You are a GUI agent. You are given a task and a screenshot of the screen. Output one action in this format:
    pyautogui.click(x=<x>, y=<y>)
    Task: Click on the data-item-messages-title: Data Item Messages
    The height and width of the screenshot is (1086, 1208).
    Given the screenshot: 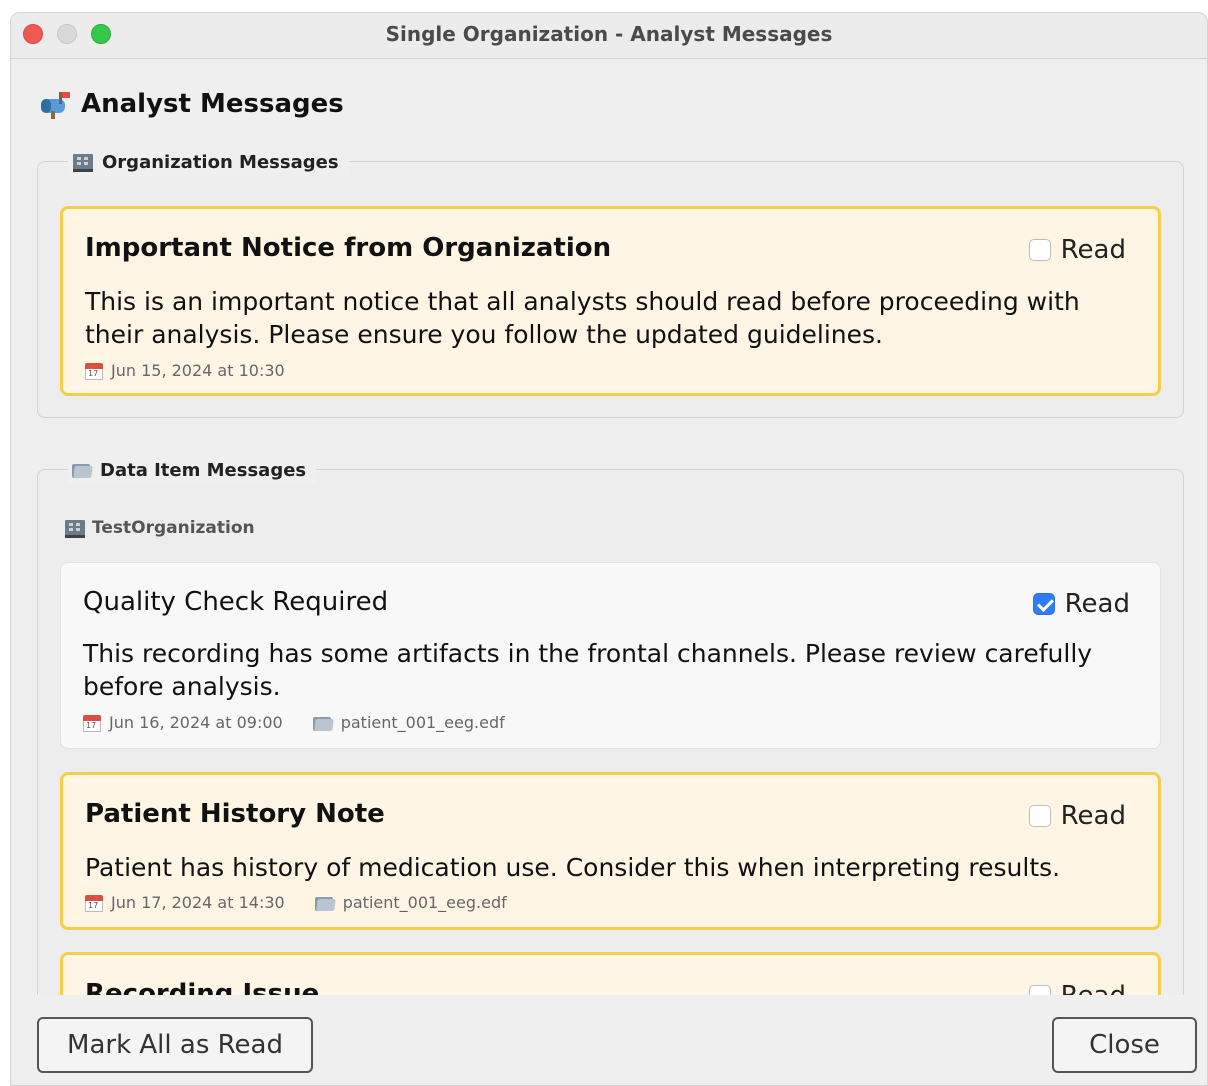 What is the action you would take?
    pyautogui.click(x=203, y=470)
    